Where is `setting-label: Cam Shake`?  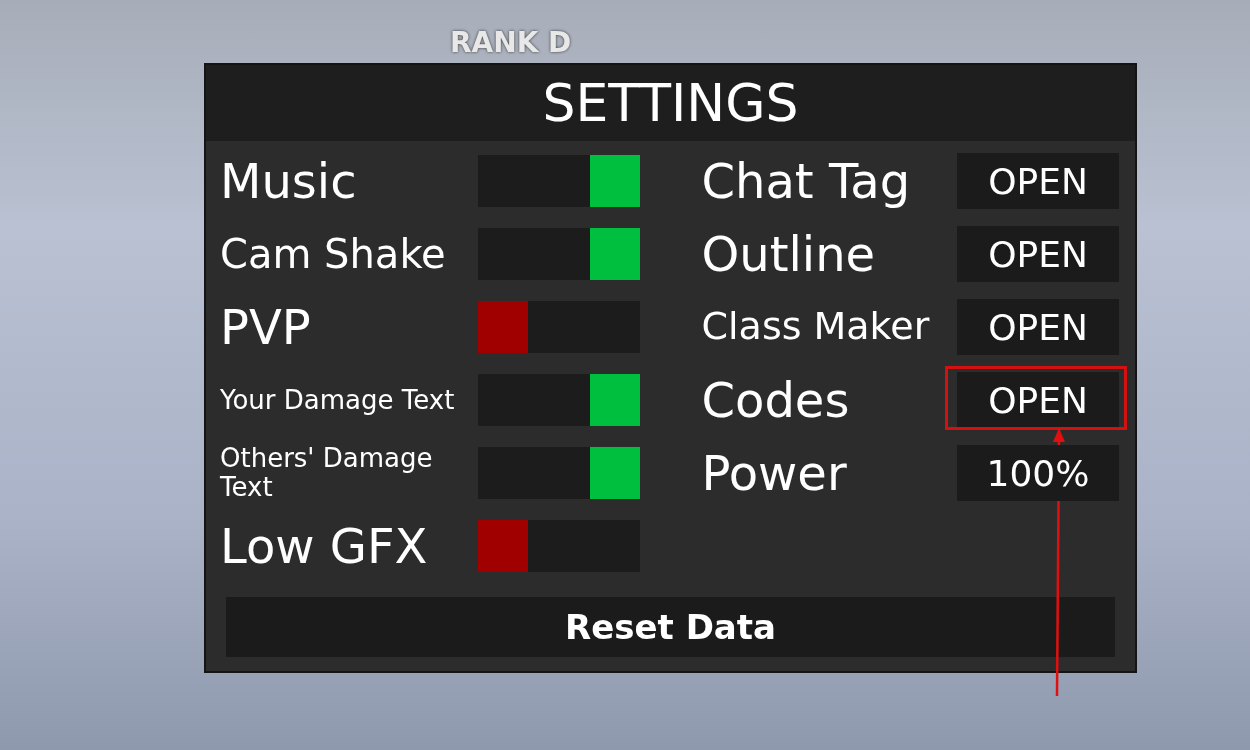 setting-label: Cam Shake is located at coordinates (333, 254).